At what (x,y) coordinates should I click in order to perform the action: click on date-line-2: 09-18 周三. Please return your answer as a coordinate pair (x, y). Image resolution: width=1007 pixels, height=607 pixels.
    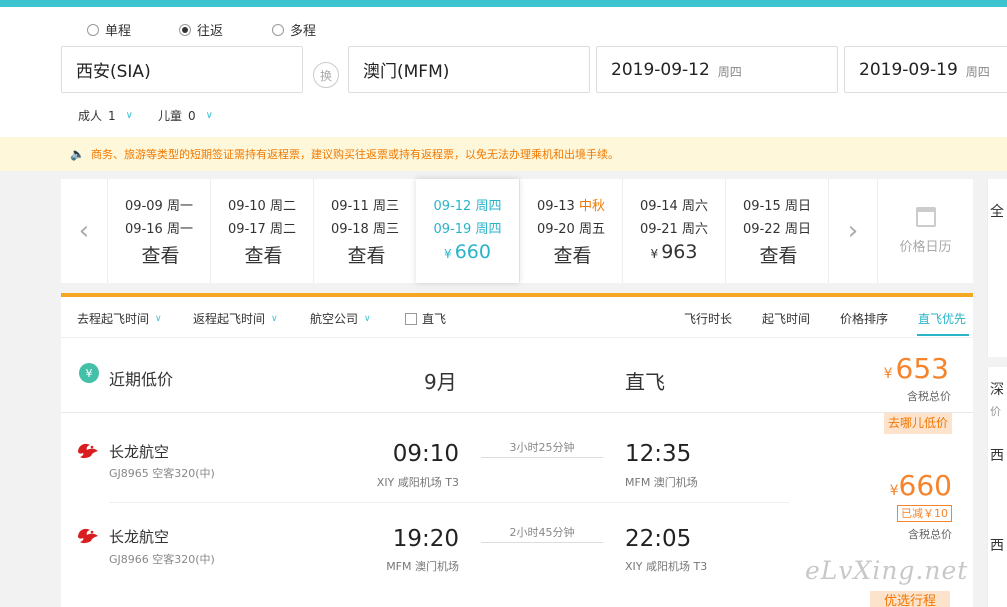
    Looking at the image, I should click on (365, 229).